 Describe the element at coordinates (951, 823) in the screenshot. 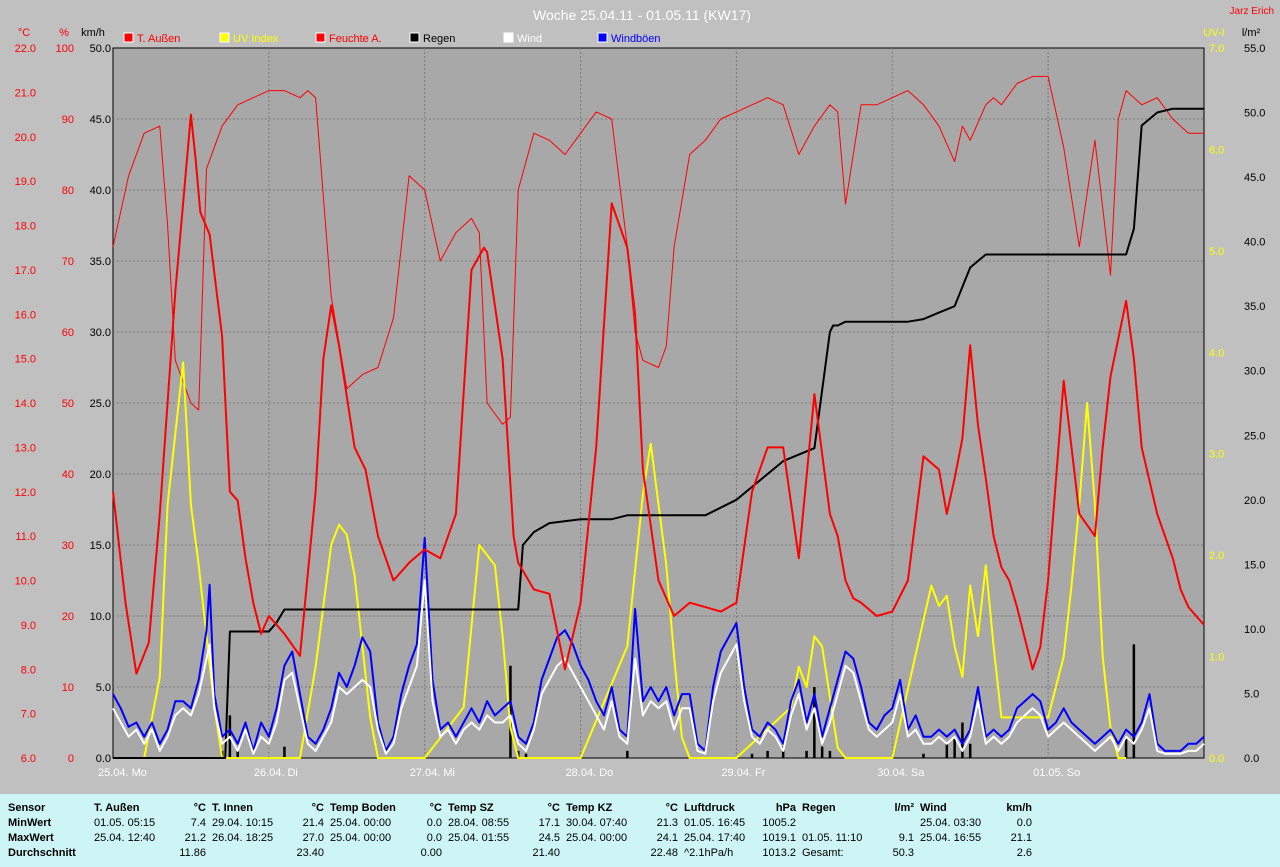

I see `stat-min-time: 25.04. 03:30` at that location.